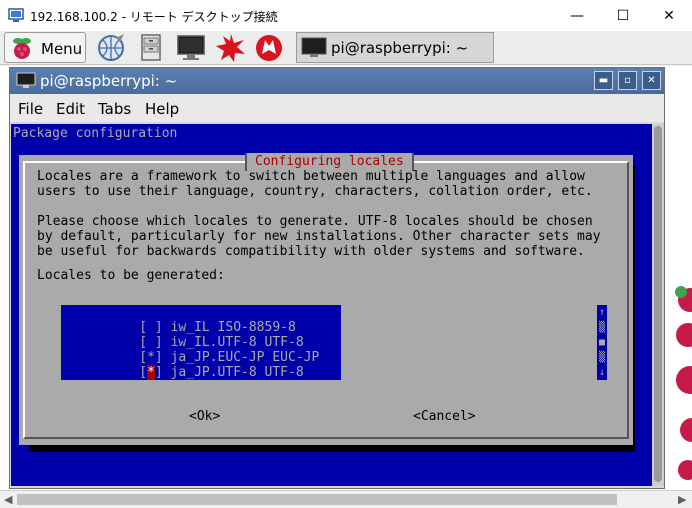 This screenshot has width=692, height=508. Describe the element at coordinates (16, 15) in the screenshot. I see `remote-desktop-icon` at that location.